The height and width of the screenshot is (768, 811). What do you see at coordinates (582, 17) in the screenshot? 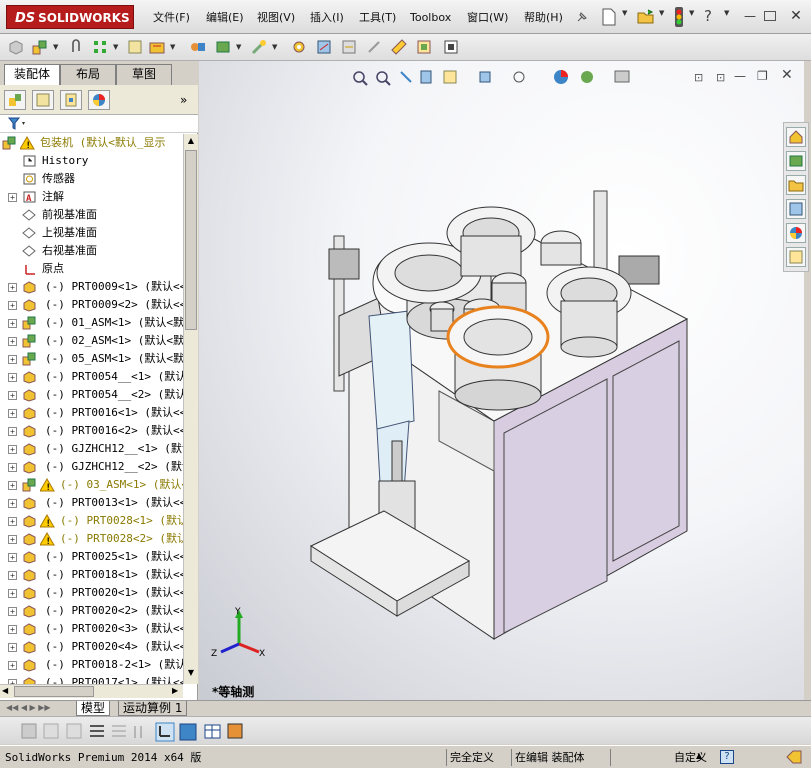
I see `pin-icon` at bounding box center [582, 17].